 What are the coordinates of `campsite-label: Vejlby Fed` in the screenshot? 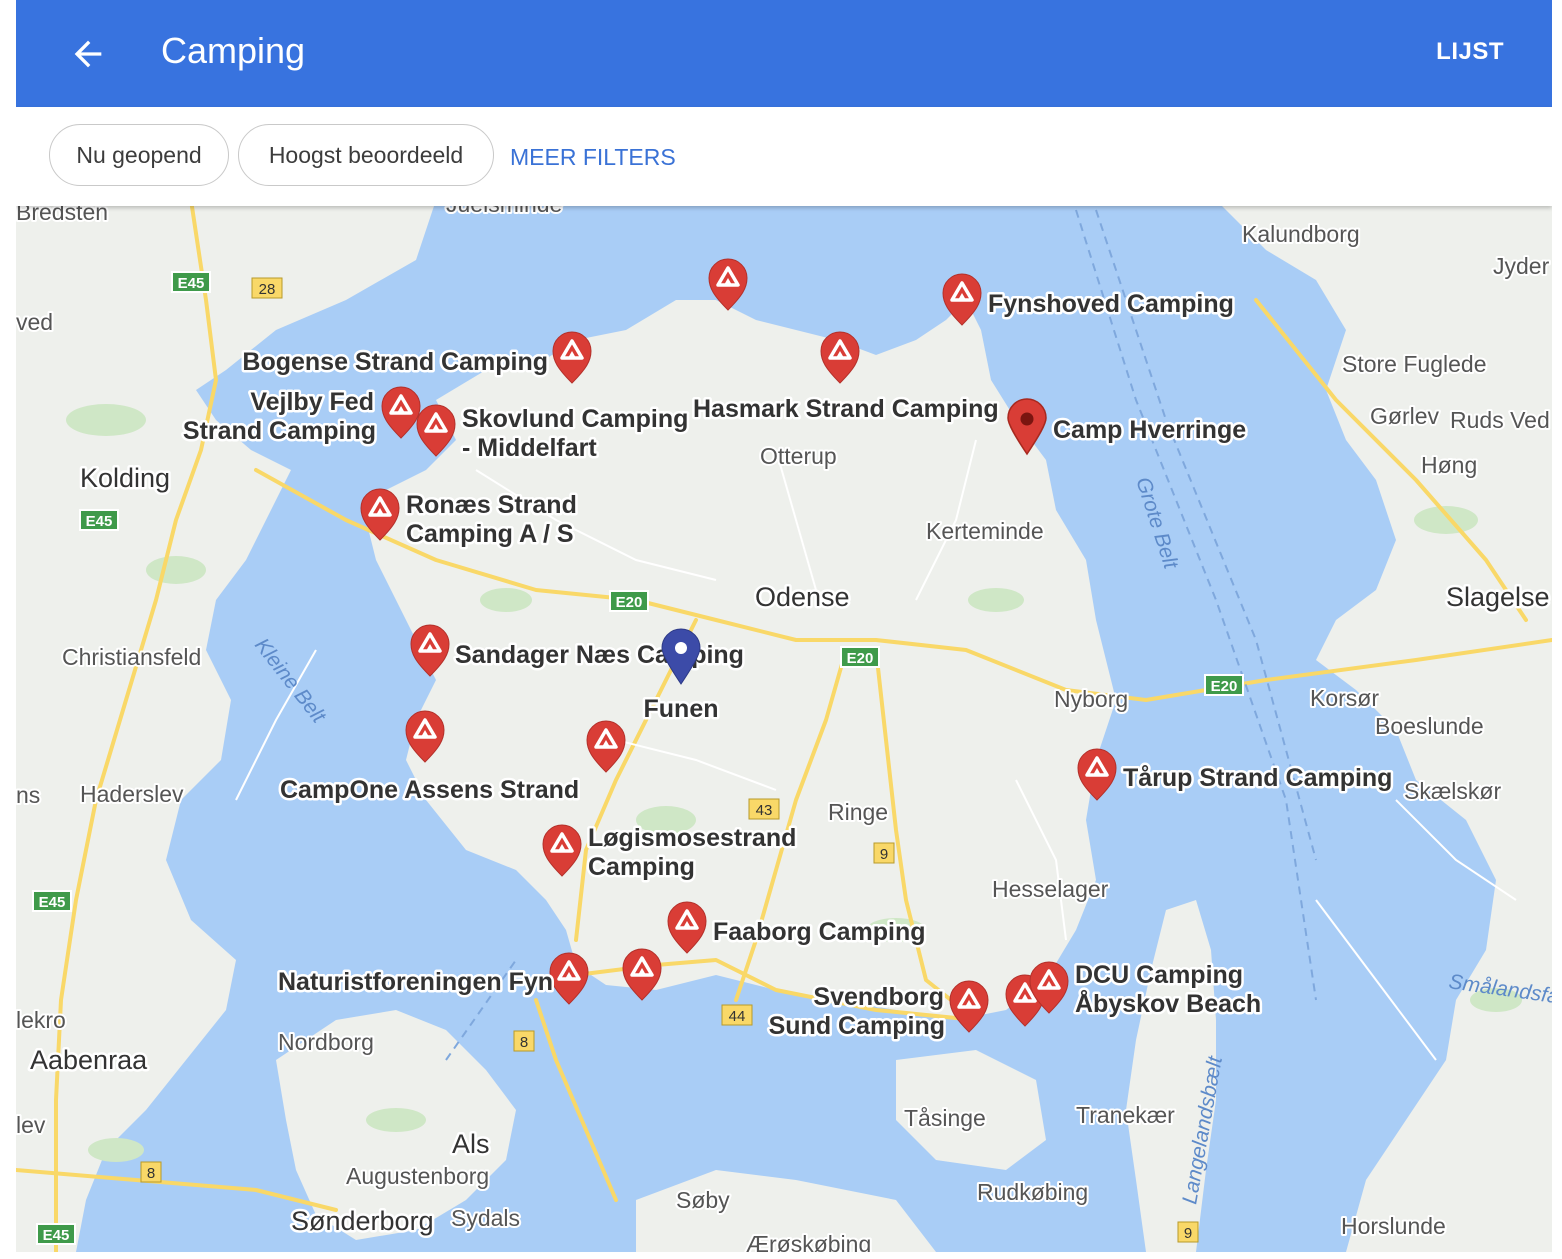 It's located at (312, 402).